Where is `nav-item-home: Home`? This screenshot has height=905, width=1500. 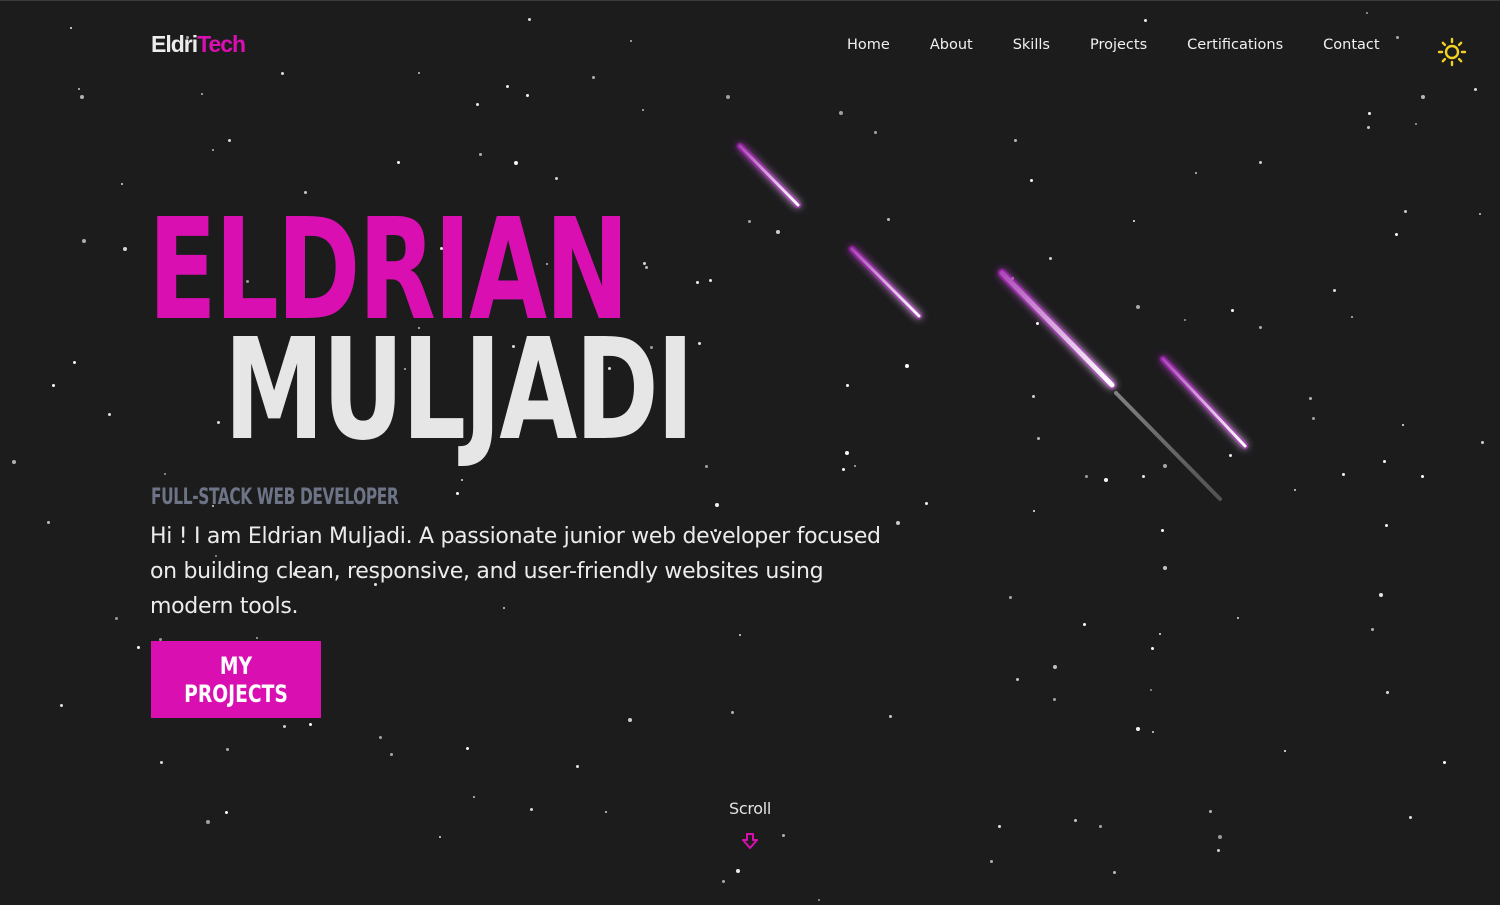 nav-item-home: Home is located at coordinates (868, 45).